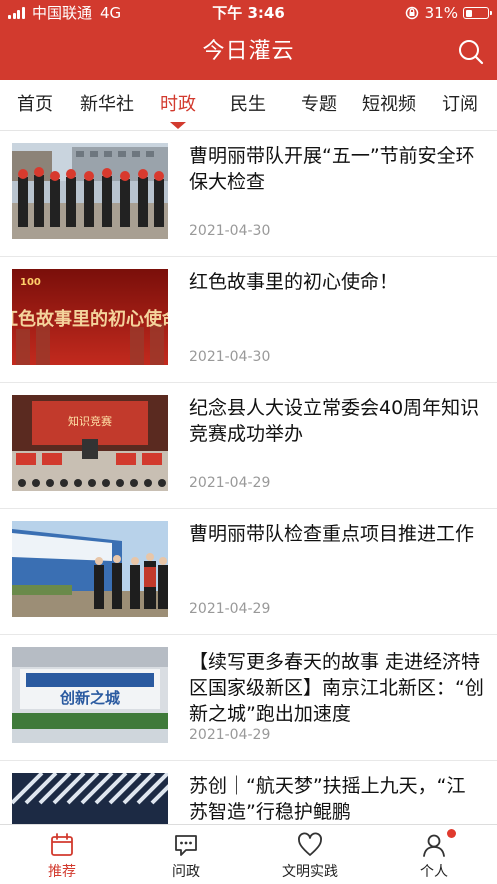 This screenshot has height=884, width=497. Describe the element at coordinates (434, 872) in the screenshot. I see `nav-label: 个人` at that location.